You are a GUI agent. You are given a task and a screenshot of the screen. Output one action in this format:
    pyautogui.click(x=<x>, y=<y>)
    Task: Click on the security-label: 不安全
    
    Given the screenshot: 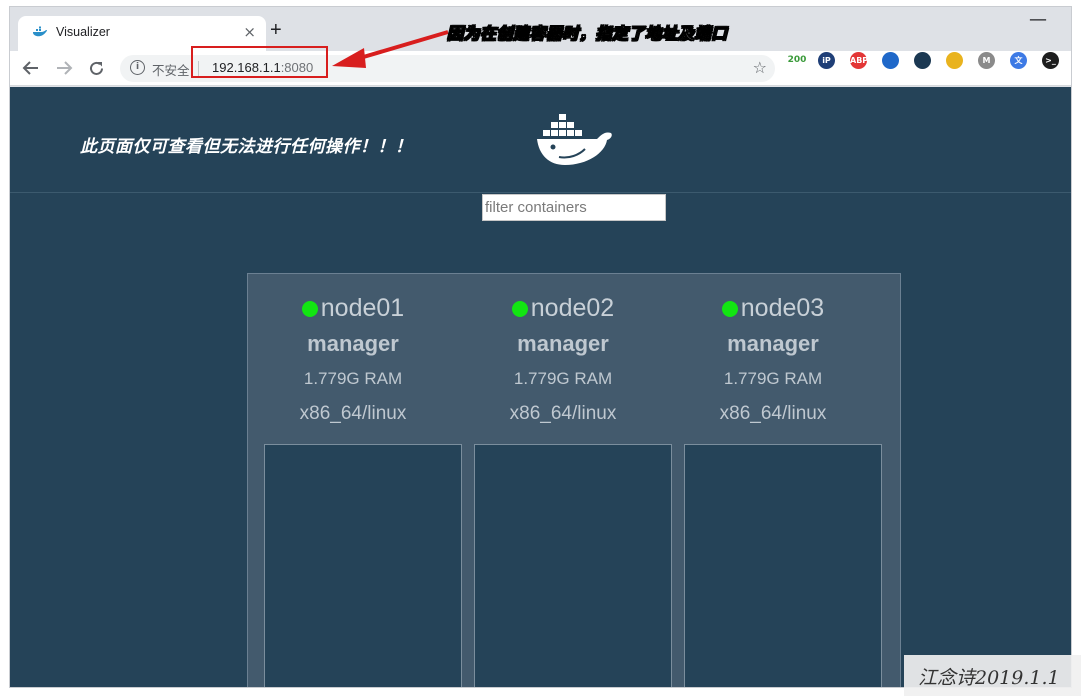 What is the action you would take?
    pyautogui.click(x=171, y=69)
    